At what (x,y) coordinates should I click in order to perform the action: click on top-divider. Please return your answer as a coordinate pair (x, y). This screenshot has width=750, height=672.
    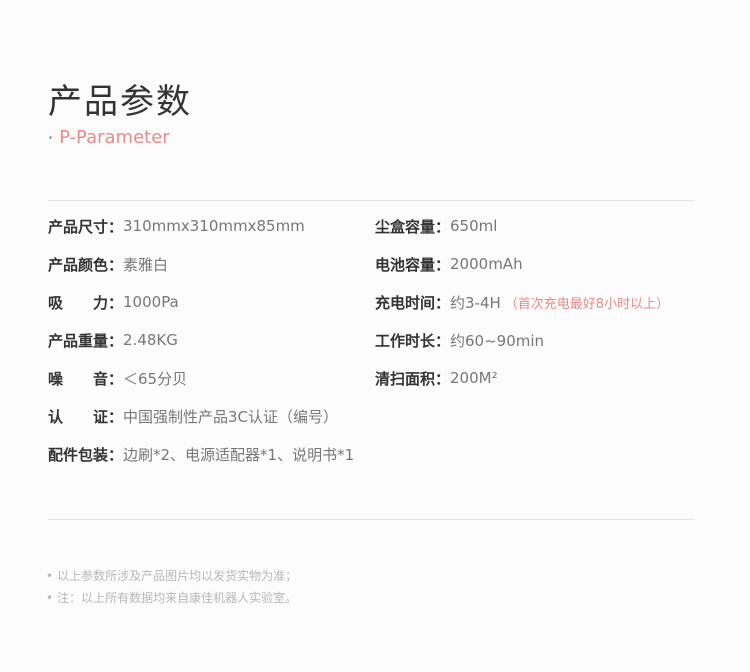
    Looking at the image, I should click on (371, 200).